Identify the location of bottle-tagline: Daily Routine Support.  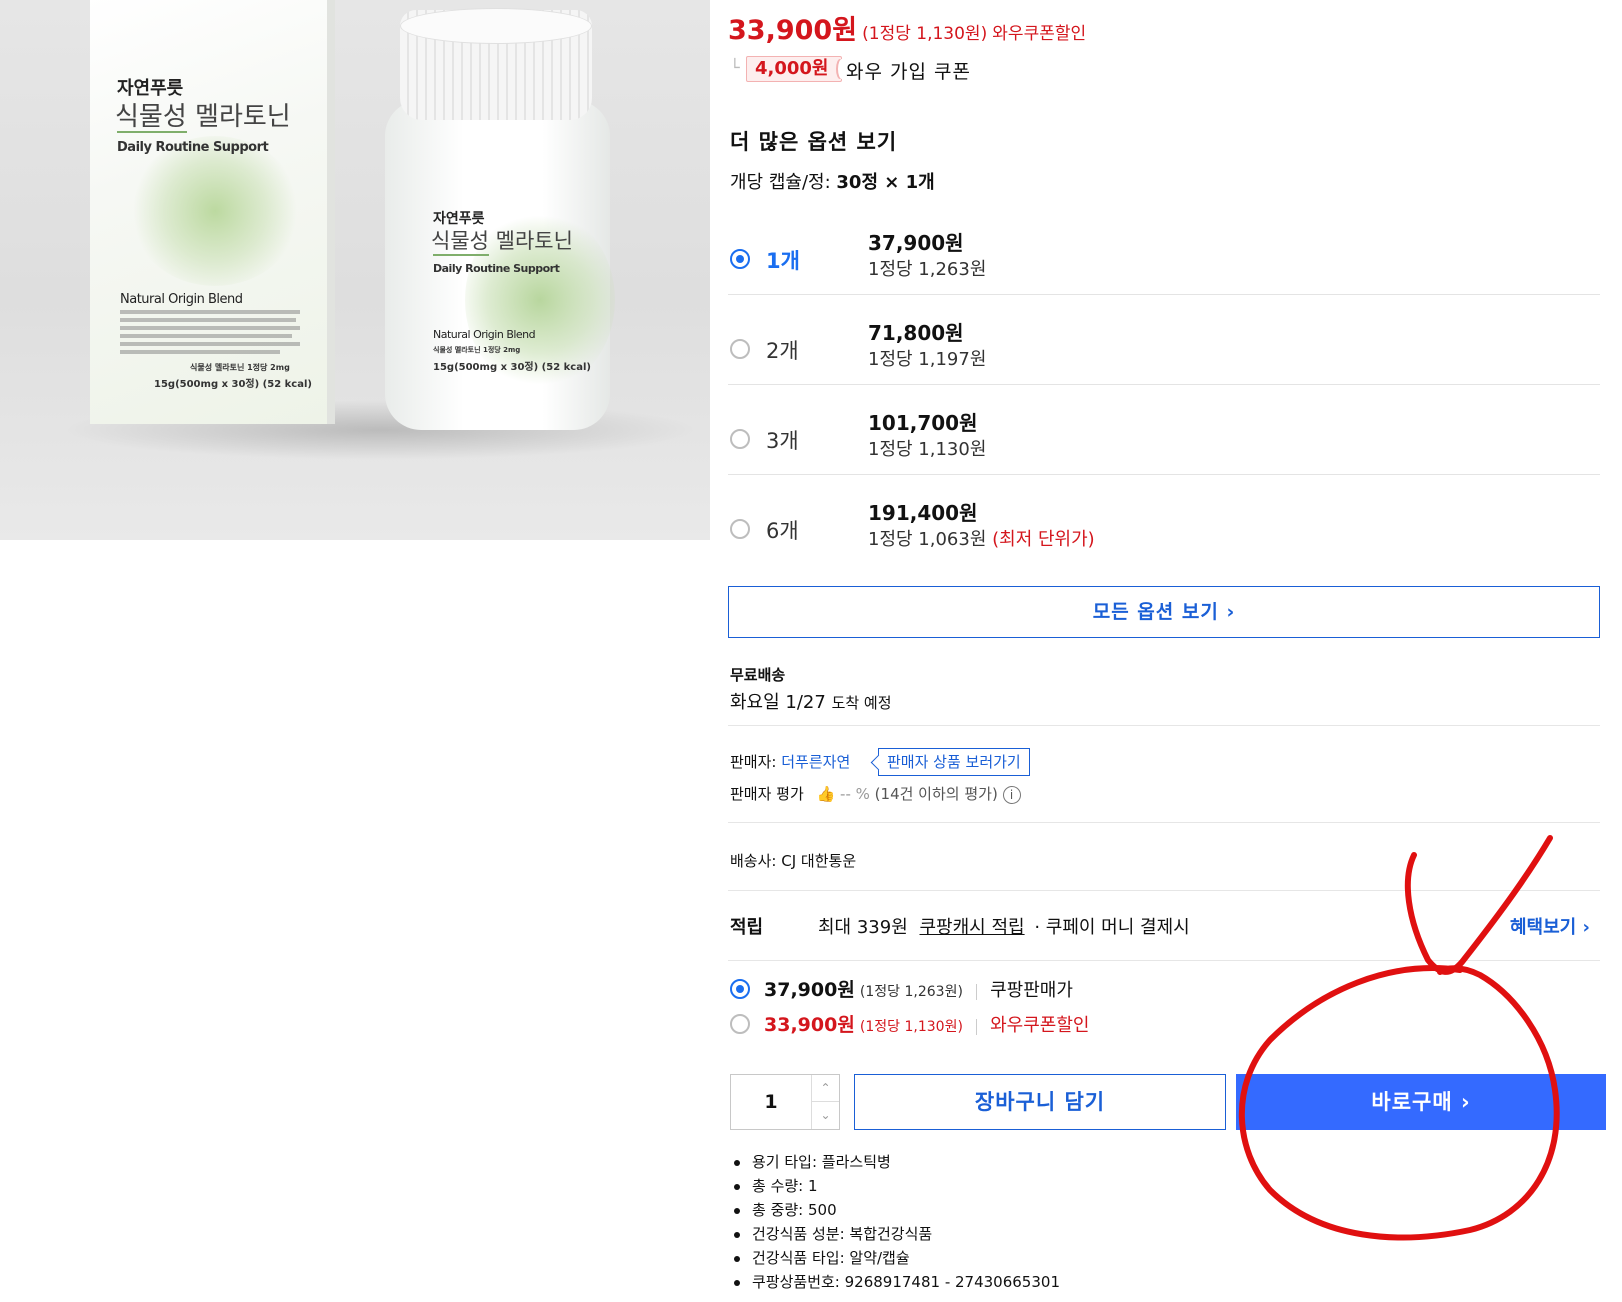
(496, 268).